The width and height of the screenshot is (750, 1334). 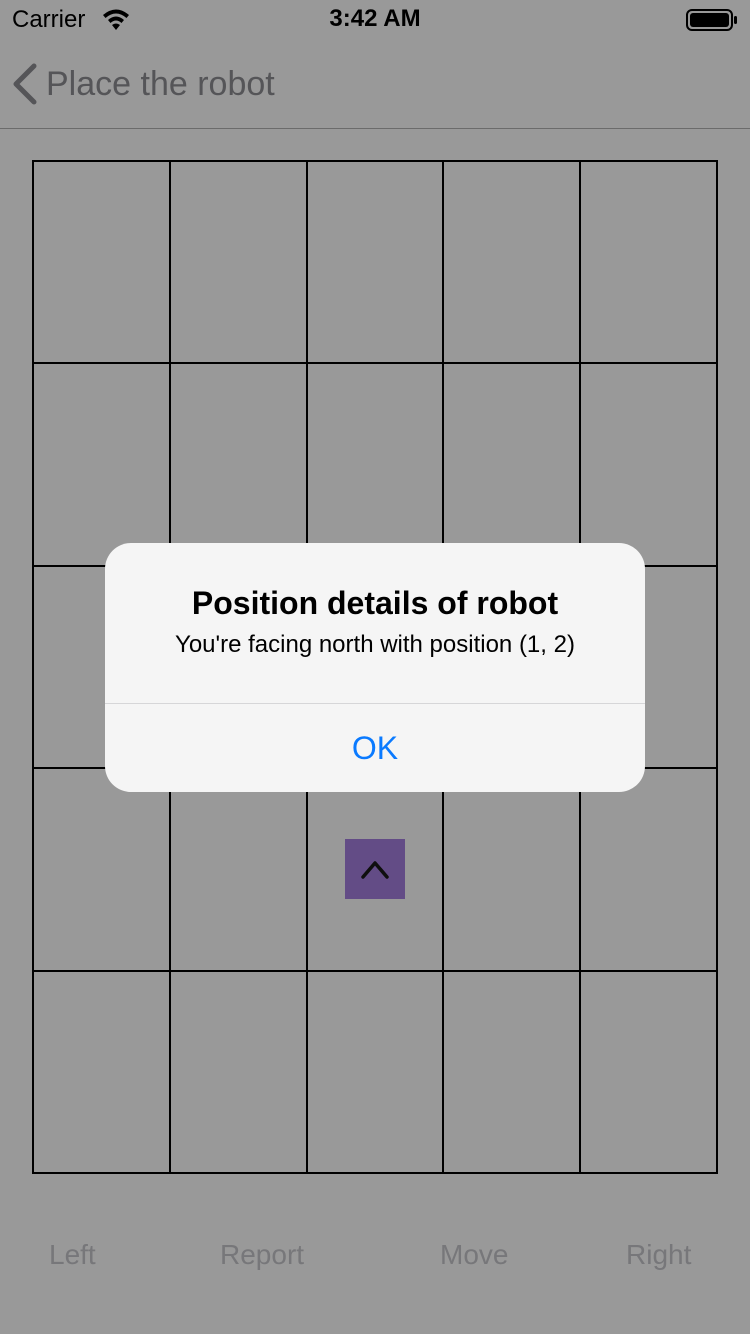 What do you see at coordinates (375, 603) in the screenshot?
I see `alert-title: Position details of robot` at bounding box center [375, 603].